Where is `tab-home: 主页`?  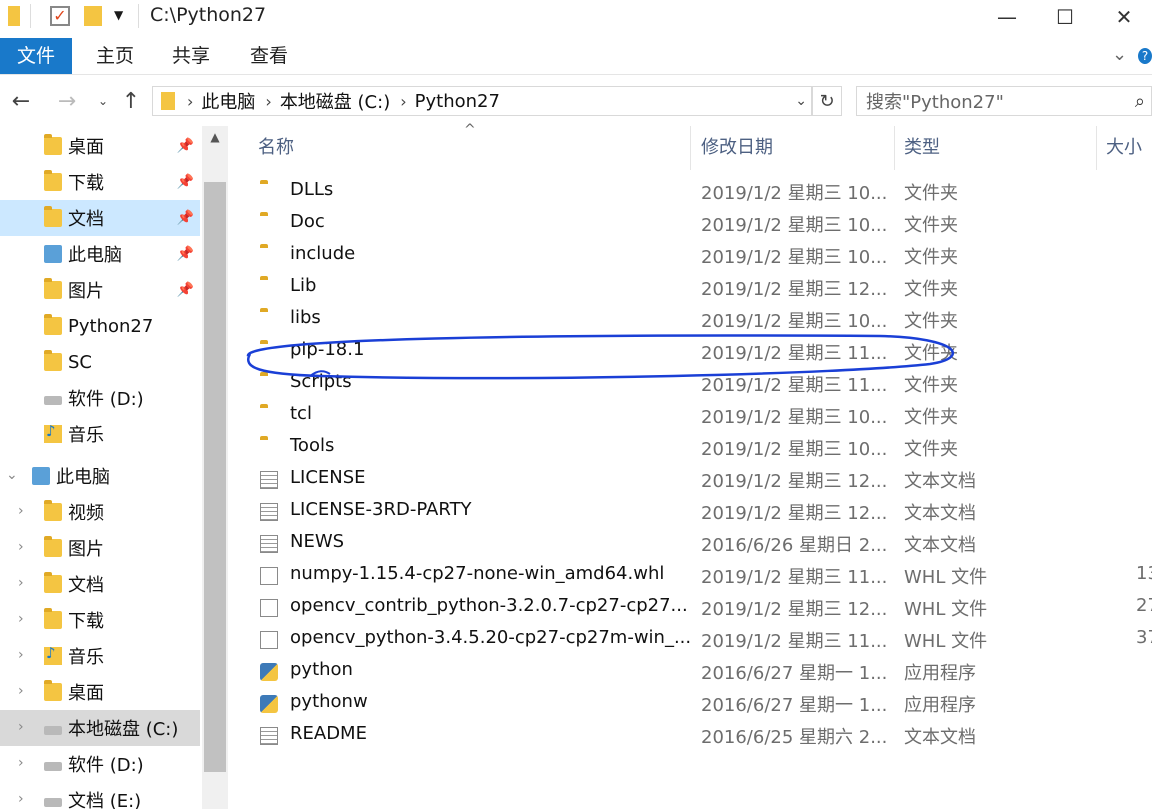 tab-home: 主页 is located at coordinates (115, 56).